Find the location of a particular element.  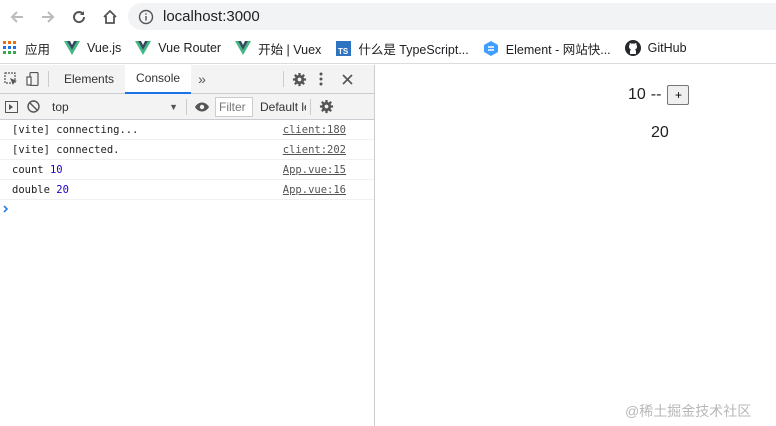

browser-toolbar: localhost:3000 is located at coordinates (388, 16).